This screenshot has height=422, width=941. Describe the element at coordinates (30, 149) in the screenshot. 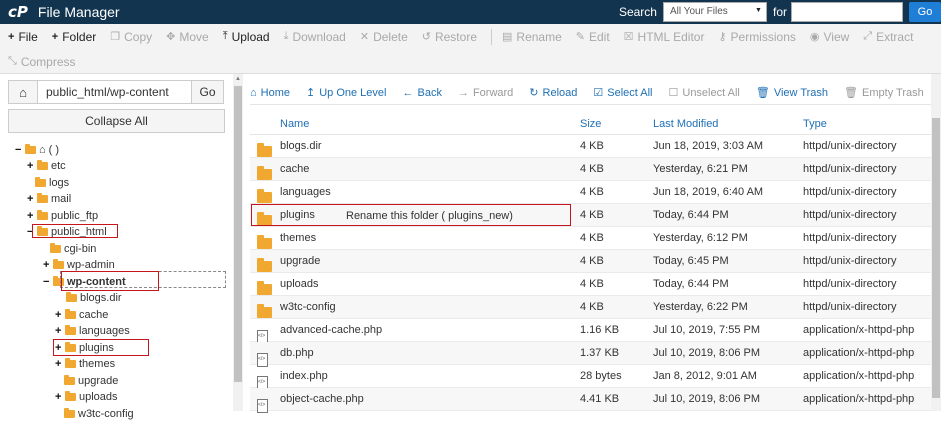

I see `folder-open-icon` at that location.